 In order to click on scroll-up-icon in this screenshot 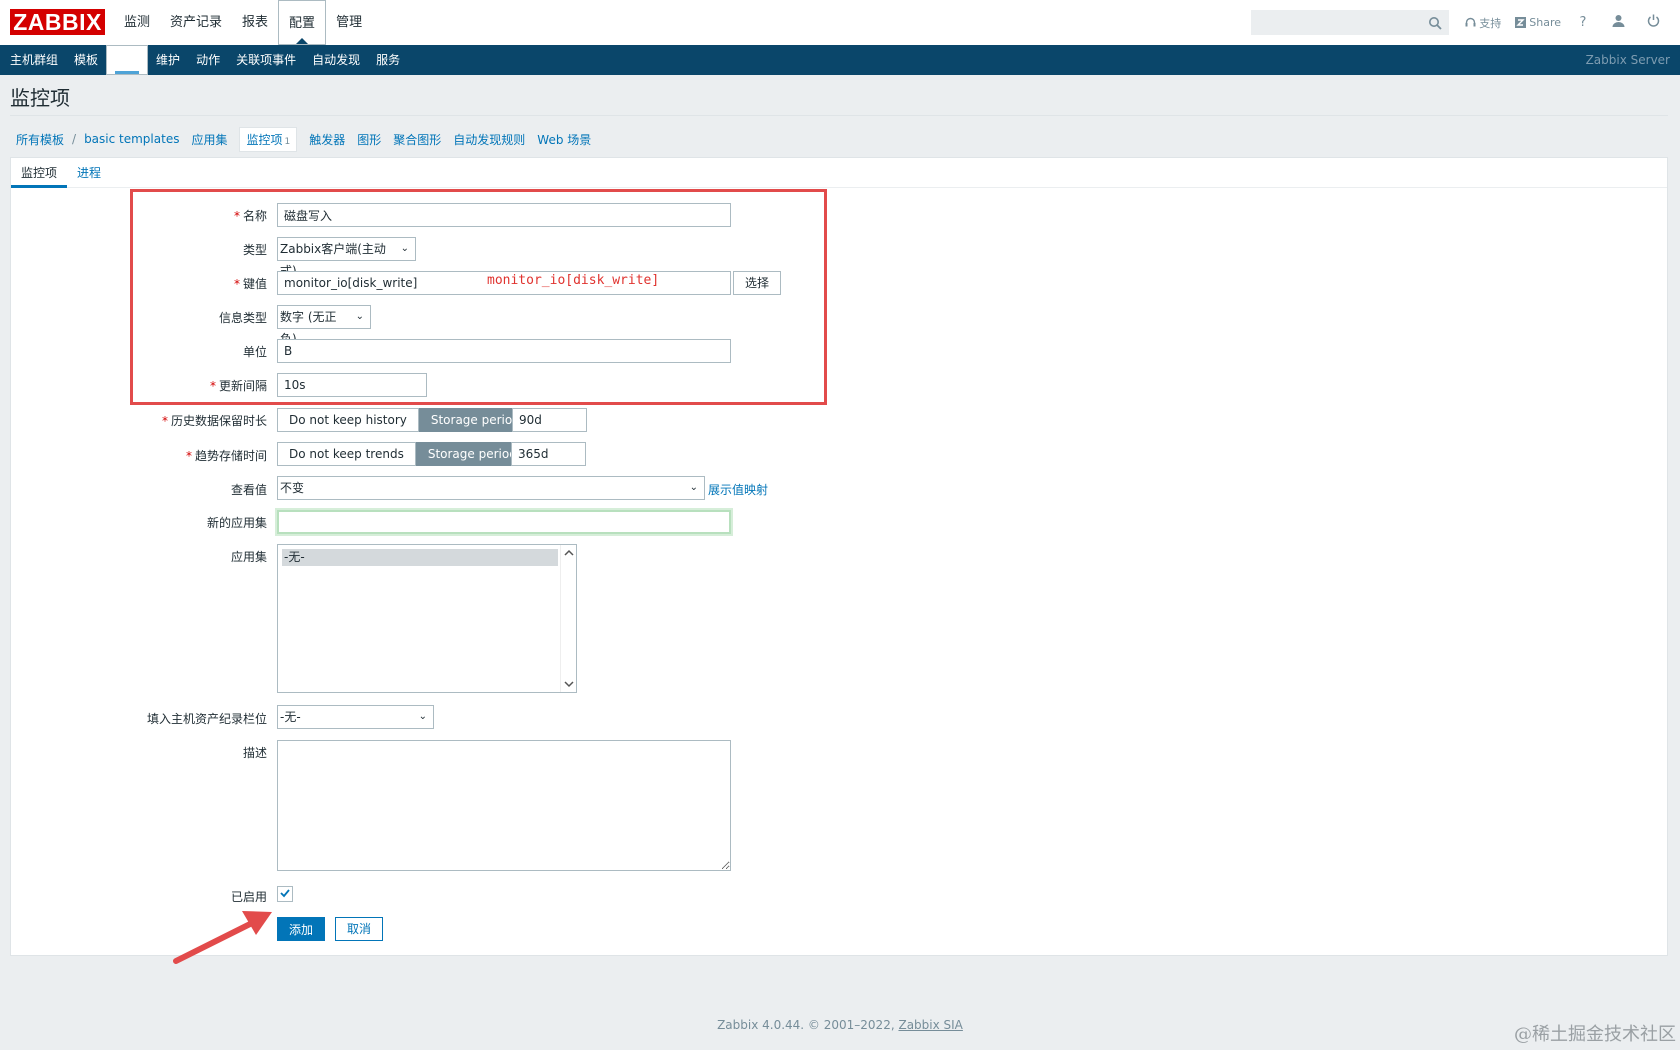, I will do `click(569, 552)`.